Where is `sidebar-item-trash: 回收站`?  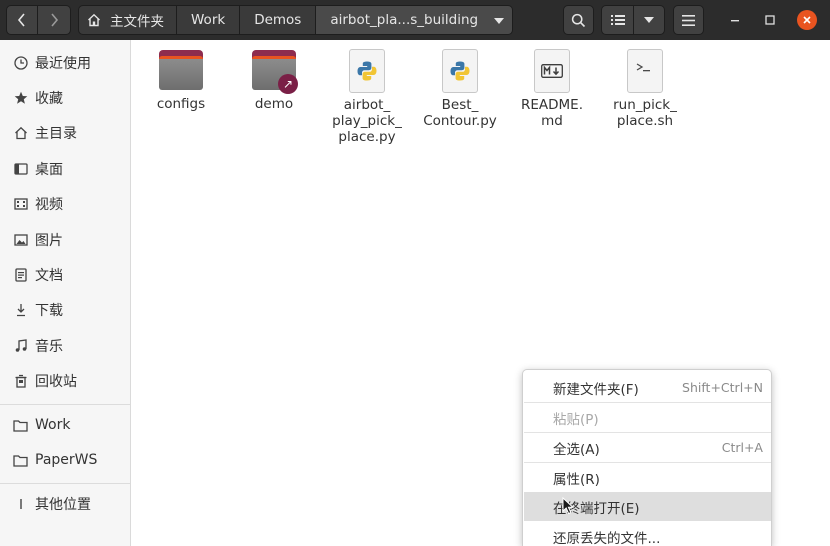 sidebar-item-trash: 回收站 is located at coordinates (65, 381).